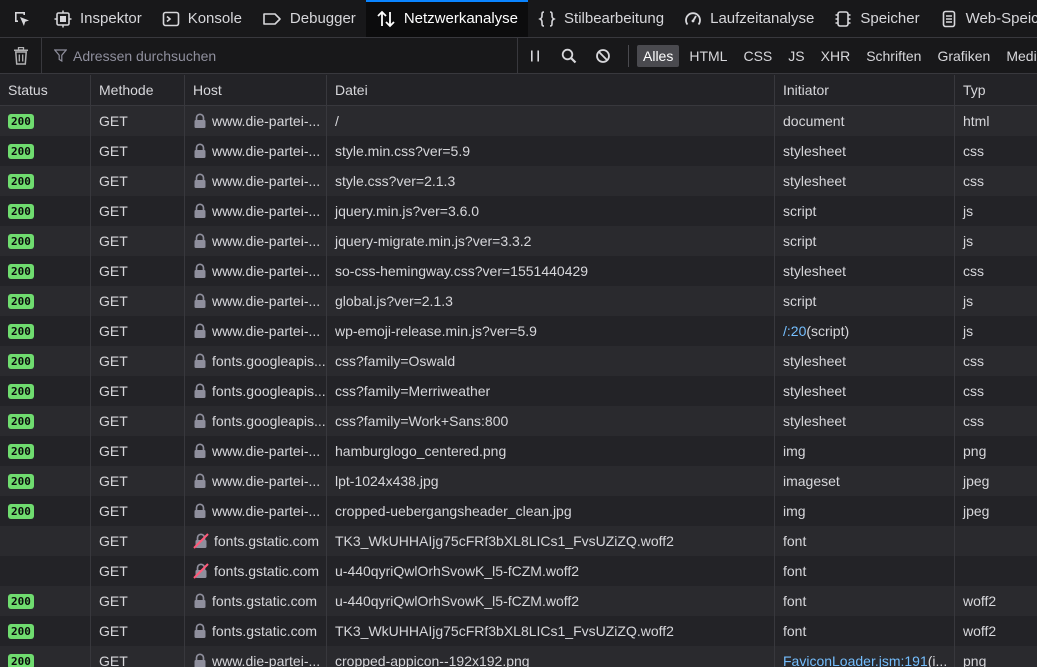 The image size is (1037, 667). Describe the element at coordinates (202, 18) in the screenshot. I see `tab-konsole: Konsole` at that location.